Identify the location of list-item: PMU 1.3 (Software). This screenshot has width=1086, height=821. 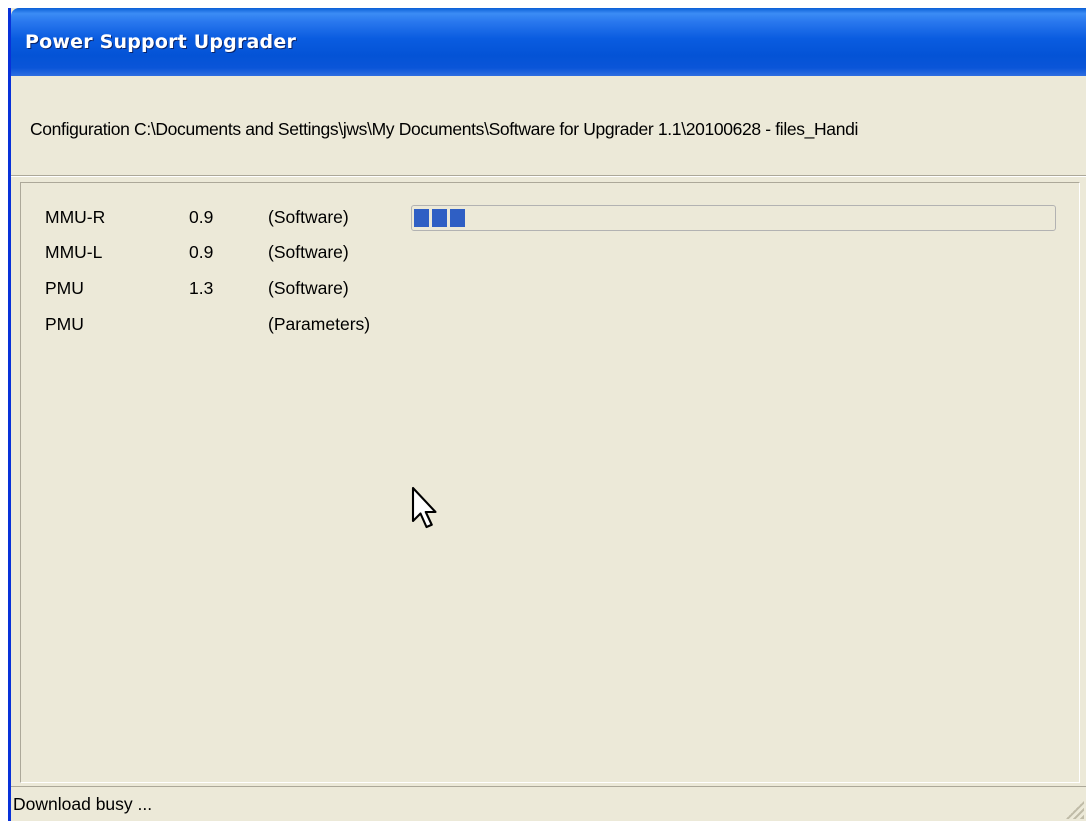
(221, 295).